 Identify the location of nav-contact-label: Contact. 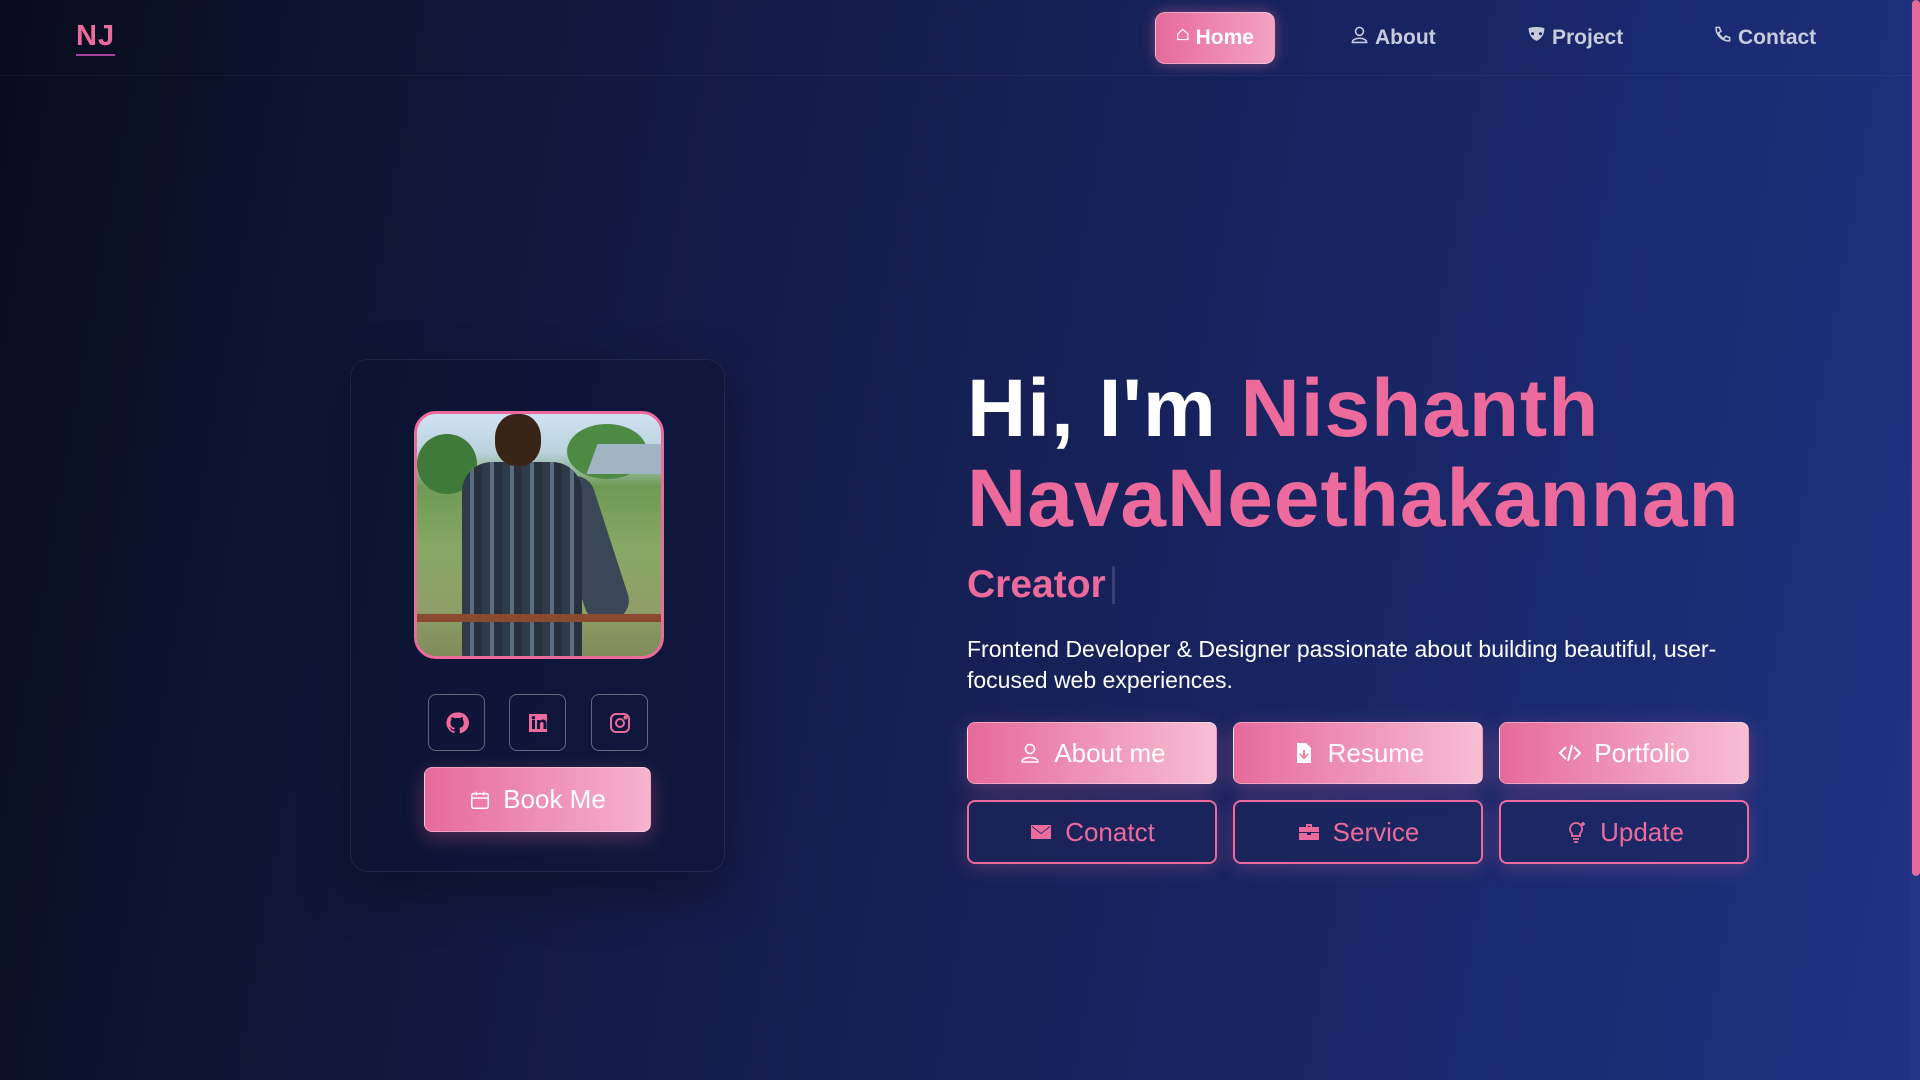
(1777, 37).